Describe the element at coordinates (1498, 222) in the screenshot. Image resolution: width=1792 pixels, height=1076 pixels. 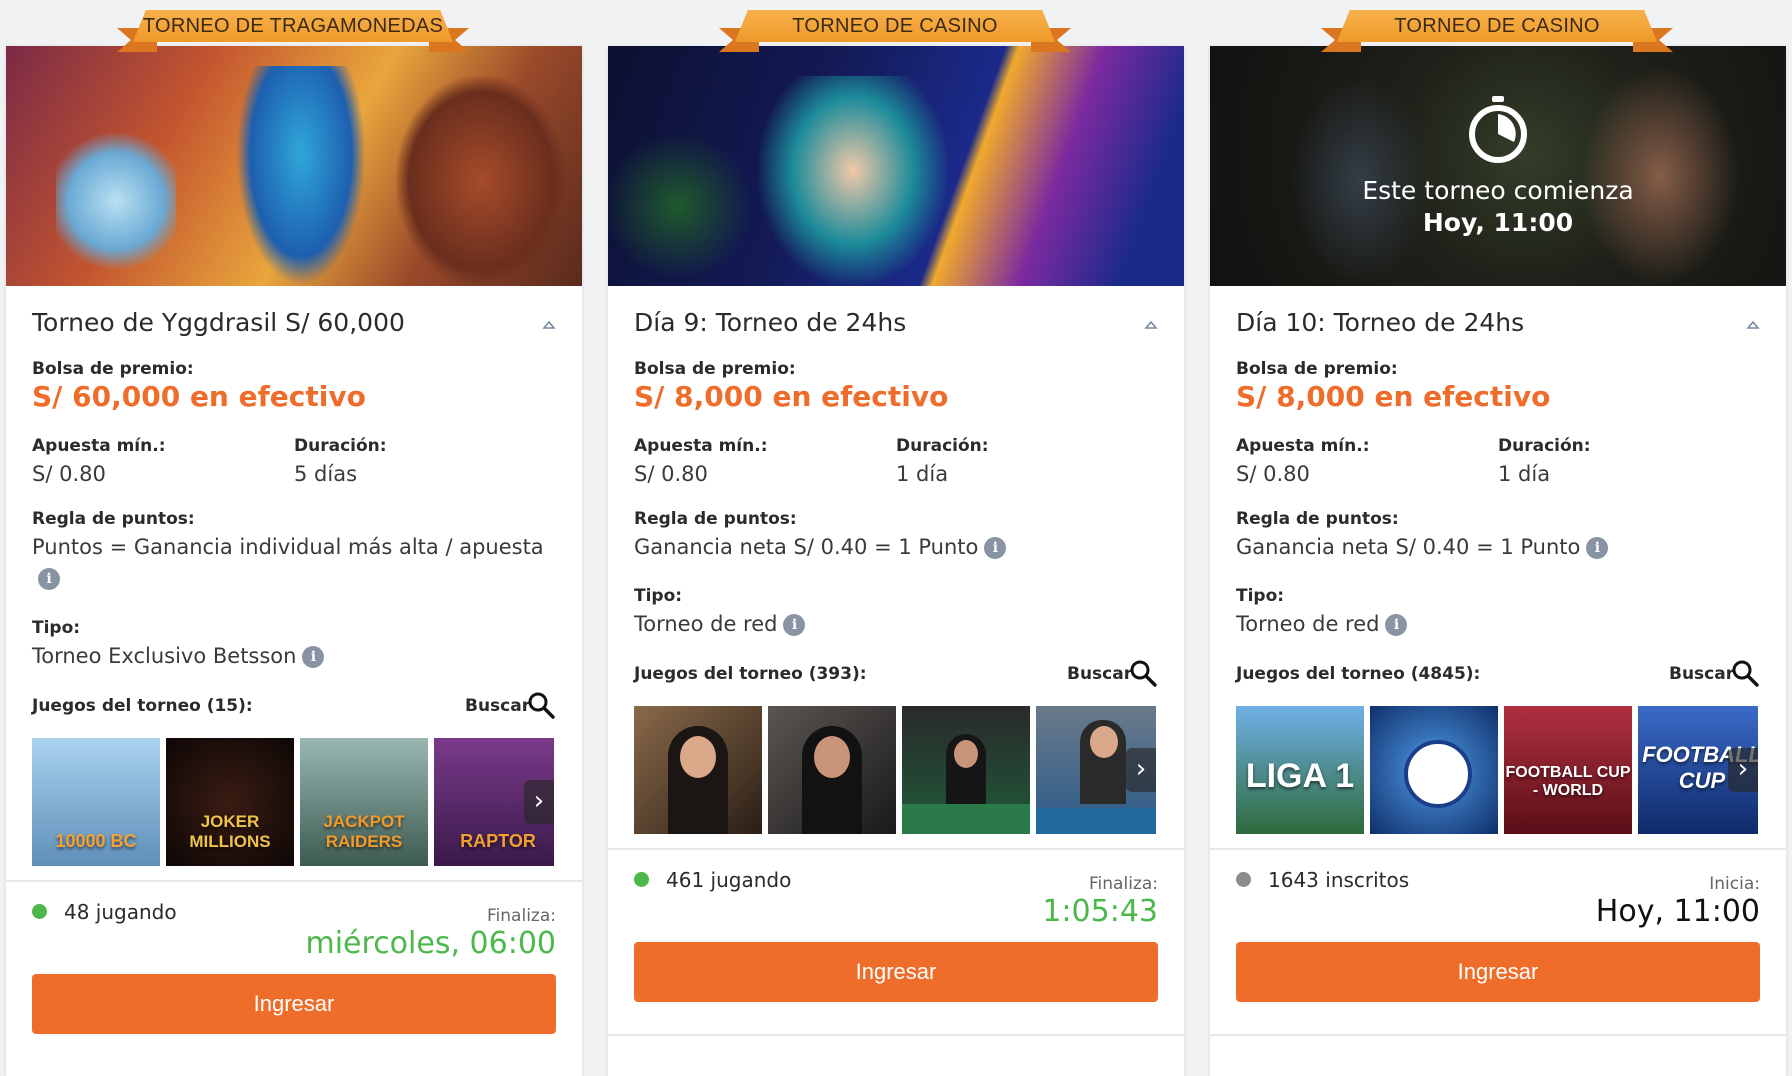
I see `starts-time: Hoy, 11:00` at that location.